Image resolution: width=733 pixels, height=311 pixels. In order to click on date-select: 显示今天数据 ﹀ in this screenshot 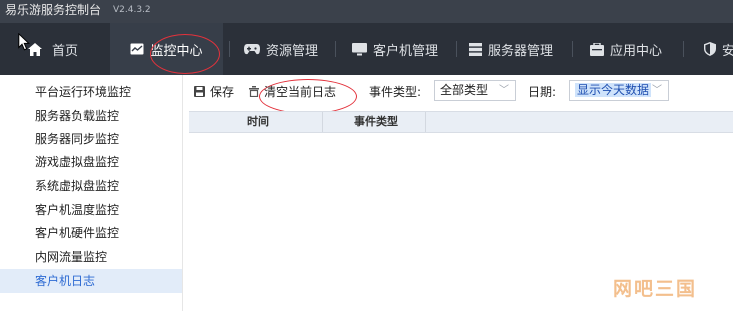, I will do `click(619, 90)`.